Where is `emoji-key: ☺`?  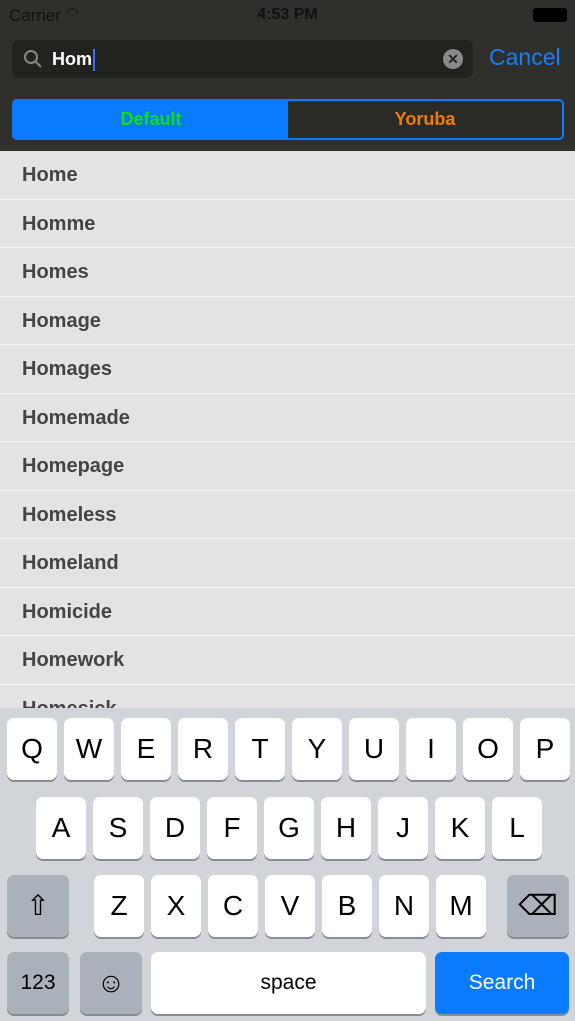 emoji-key: ☺ is located at coordinates (111, 983).